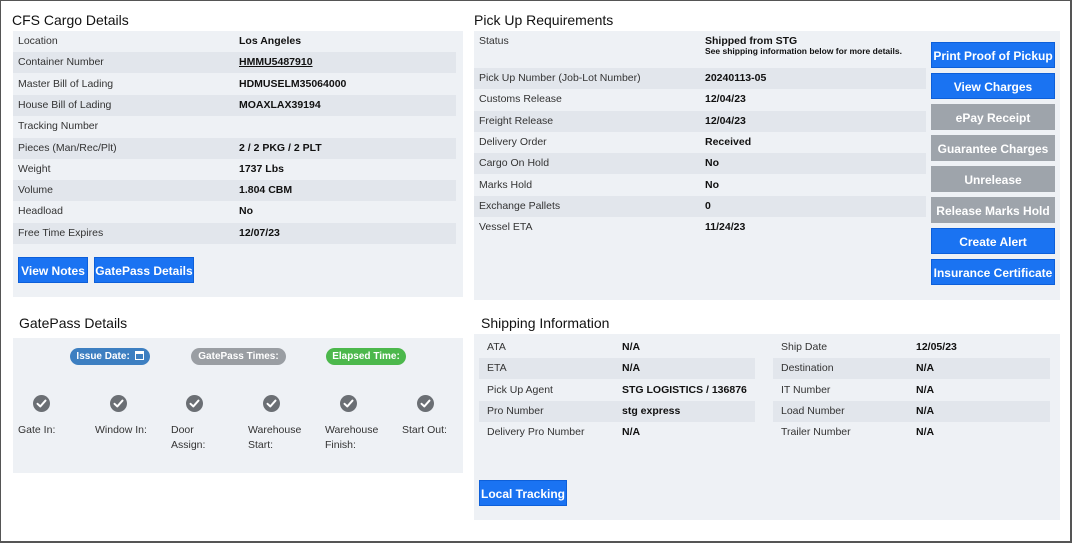 This screenshot has width=1074, height=545. I want to click on pickup-row: Cargo On Hold No, so click(700, 164).